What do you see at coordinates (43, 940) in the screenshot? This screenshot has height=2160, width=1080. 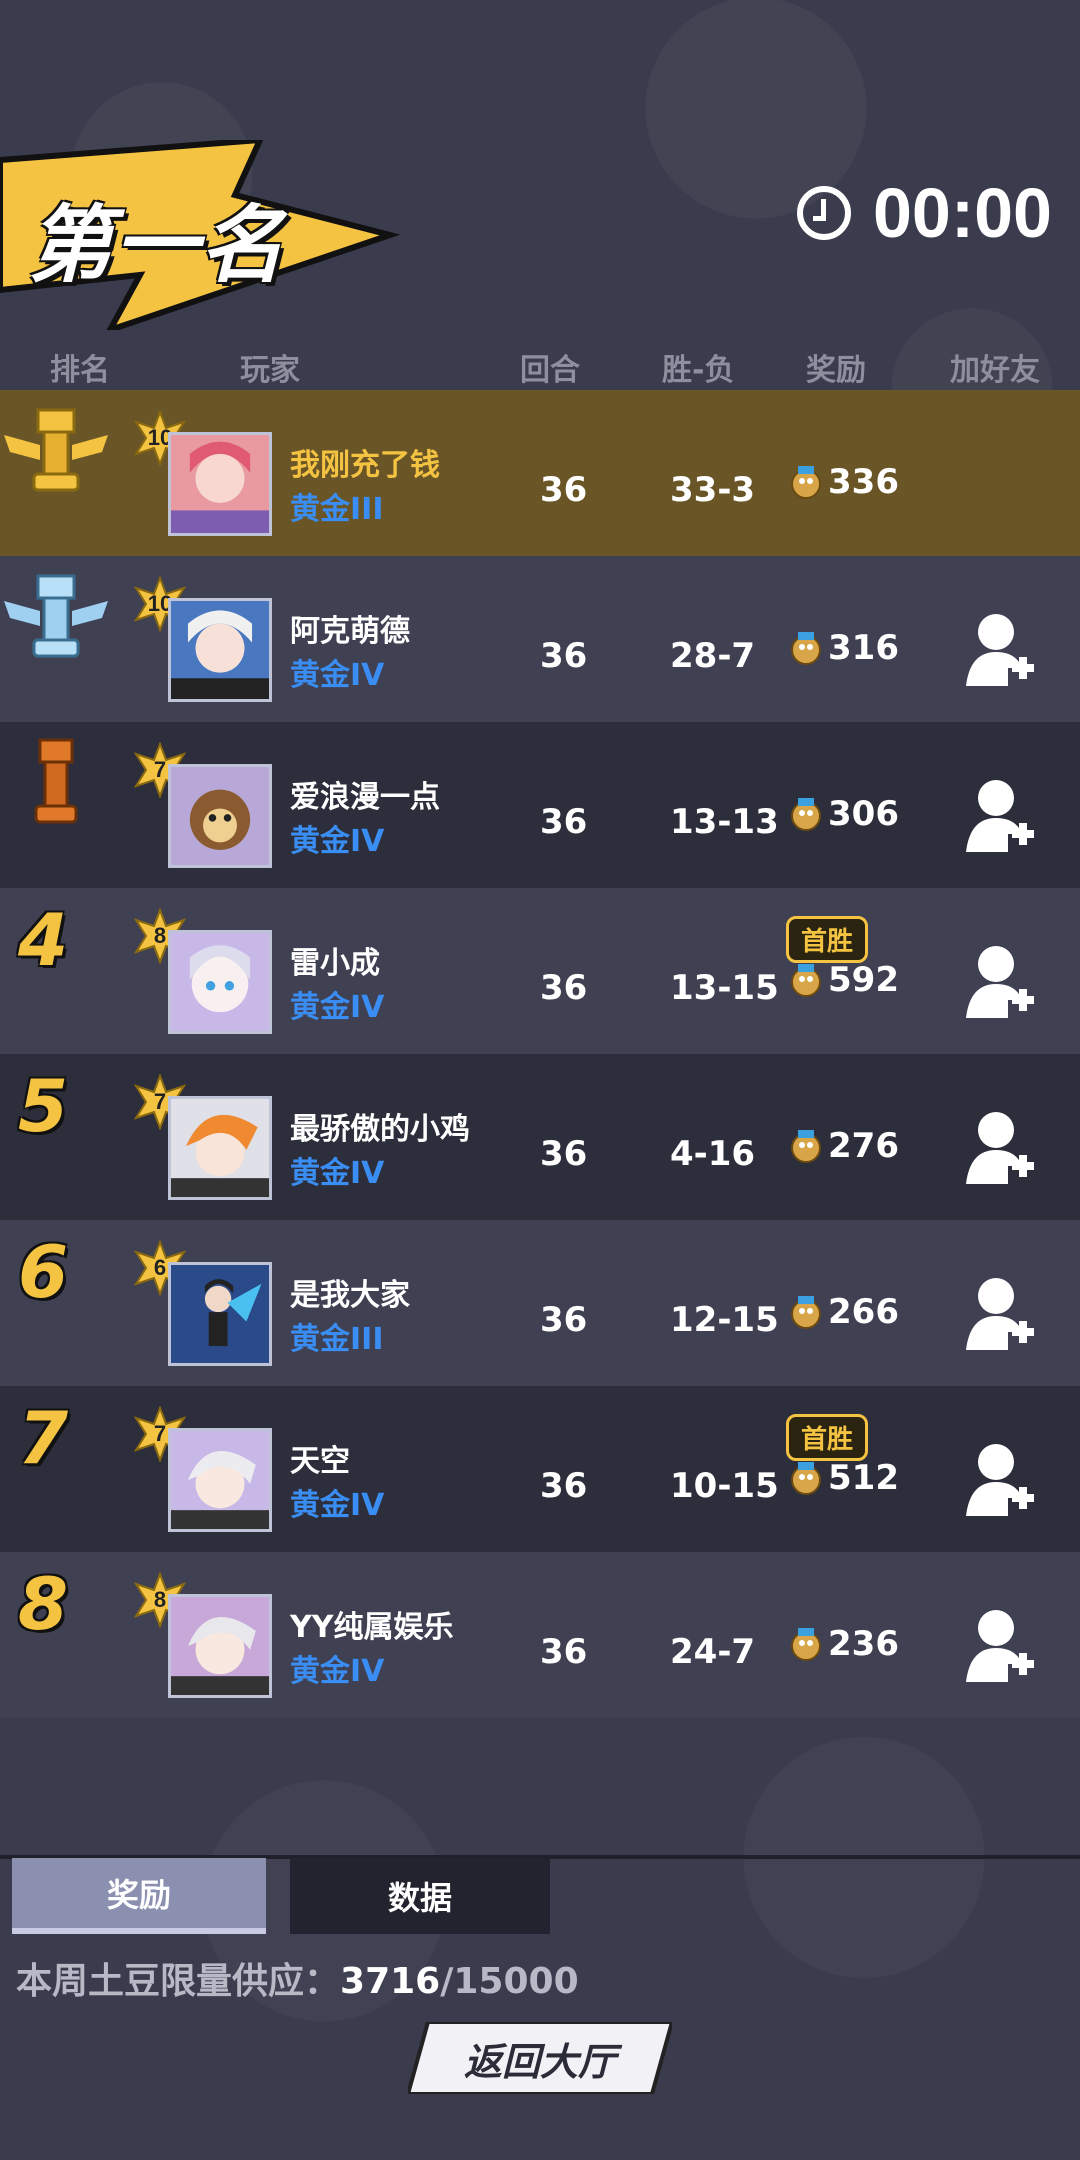 I see `rank-number: 4` at bounding box center [43, 940].